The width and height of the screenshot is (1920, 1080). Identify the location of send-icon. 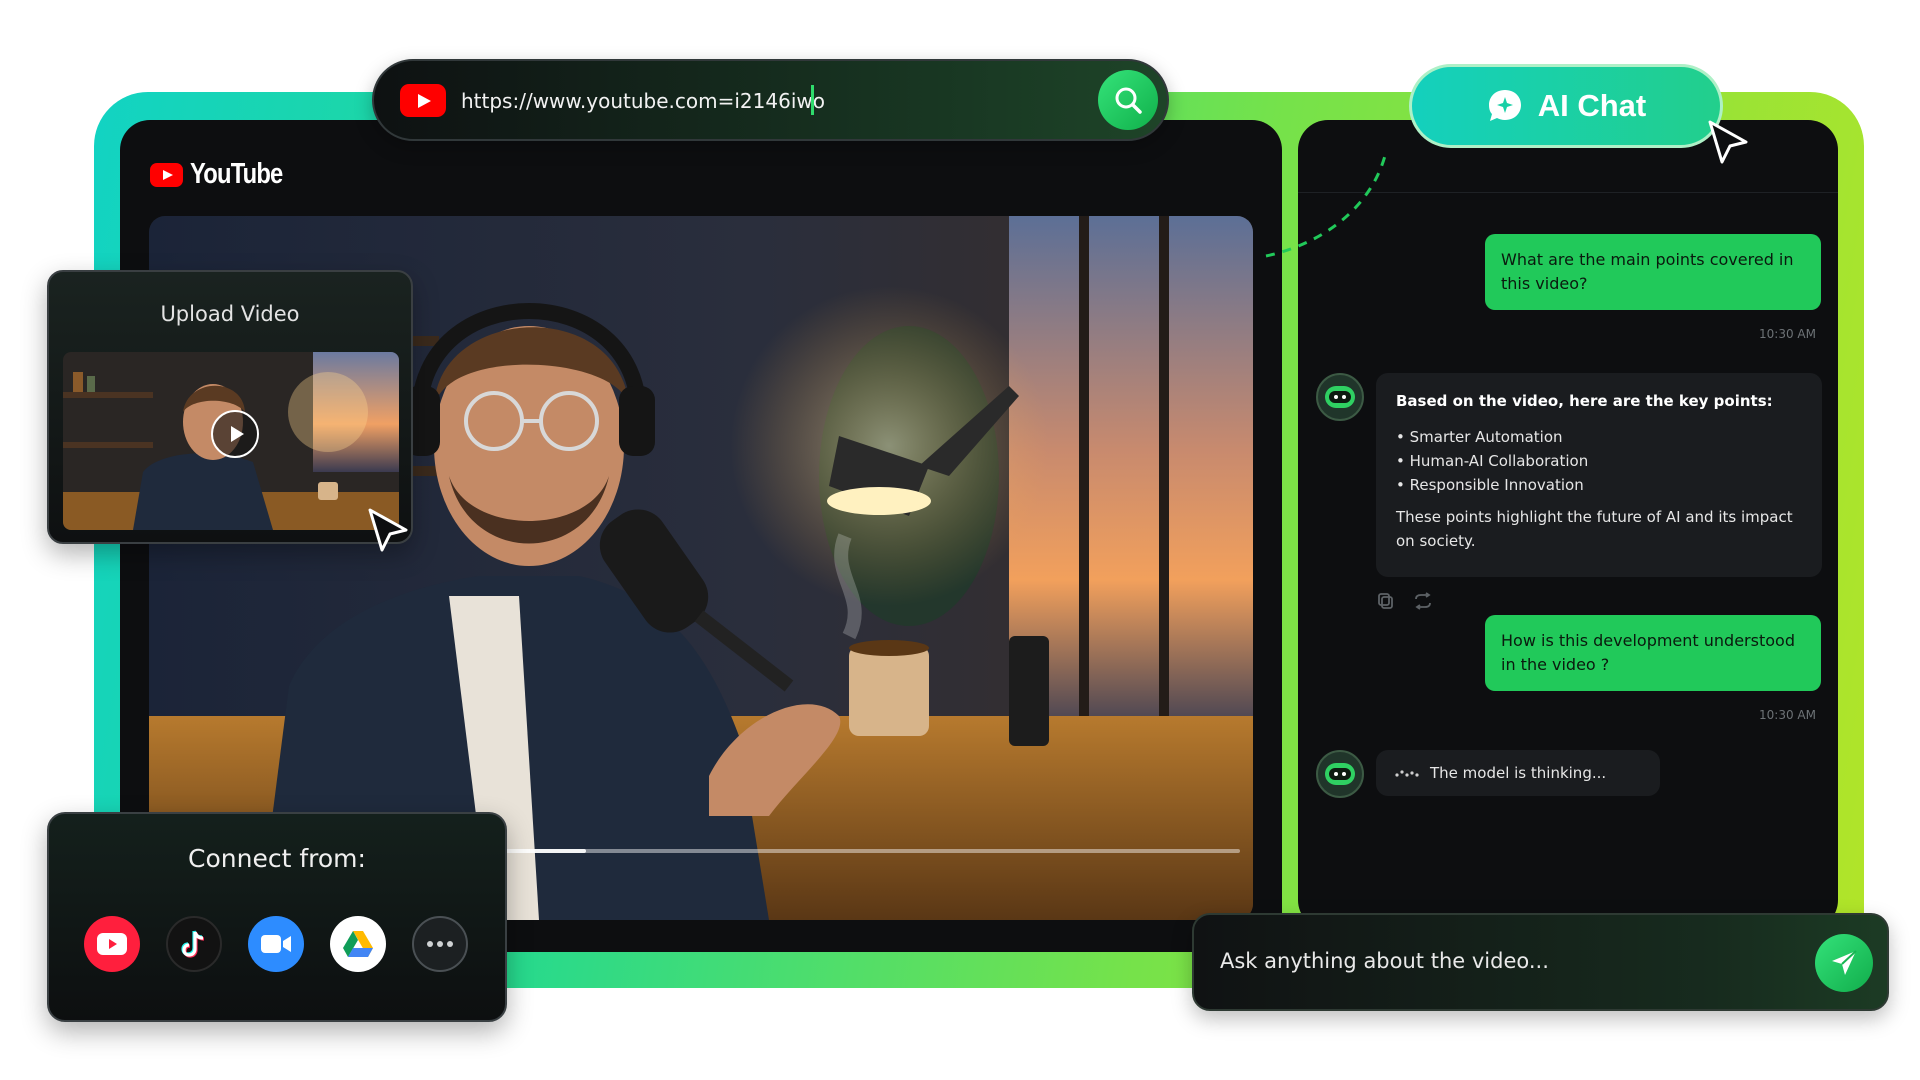
(1844, 962).